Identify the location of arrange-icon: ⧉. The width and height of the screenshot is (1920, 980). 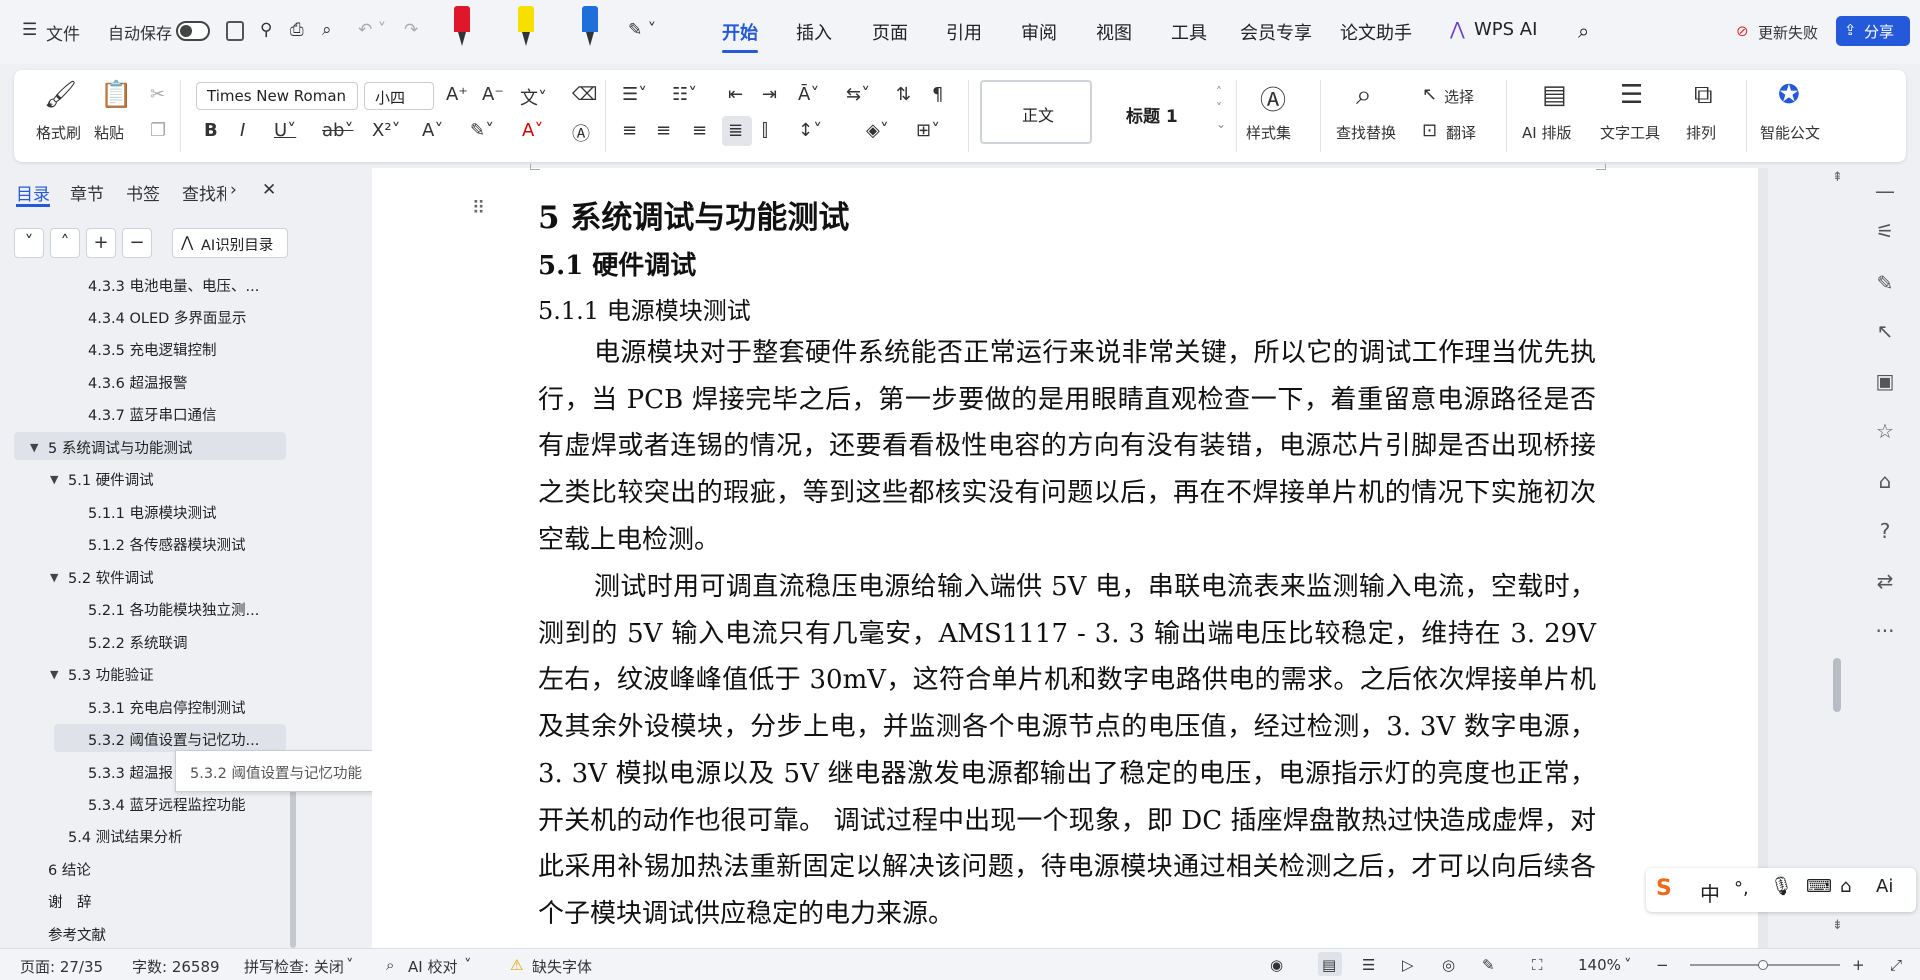
(1703, 95).